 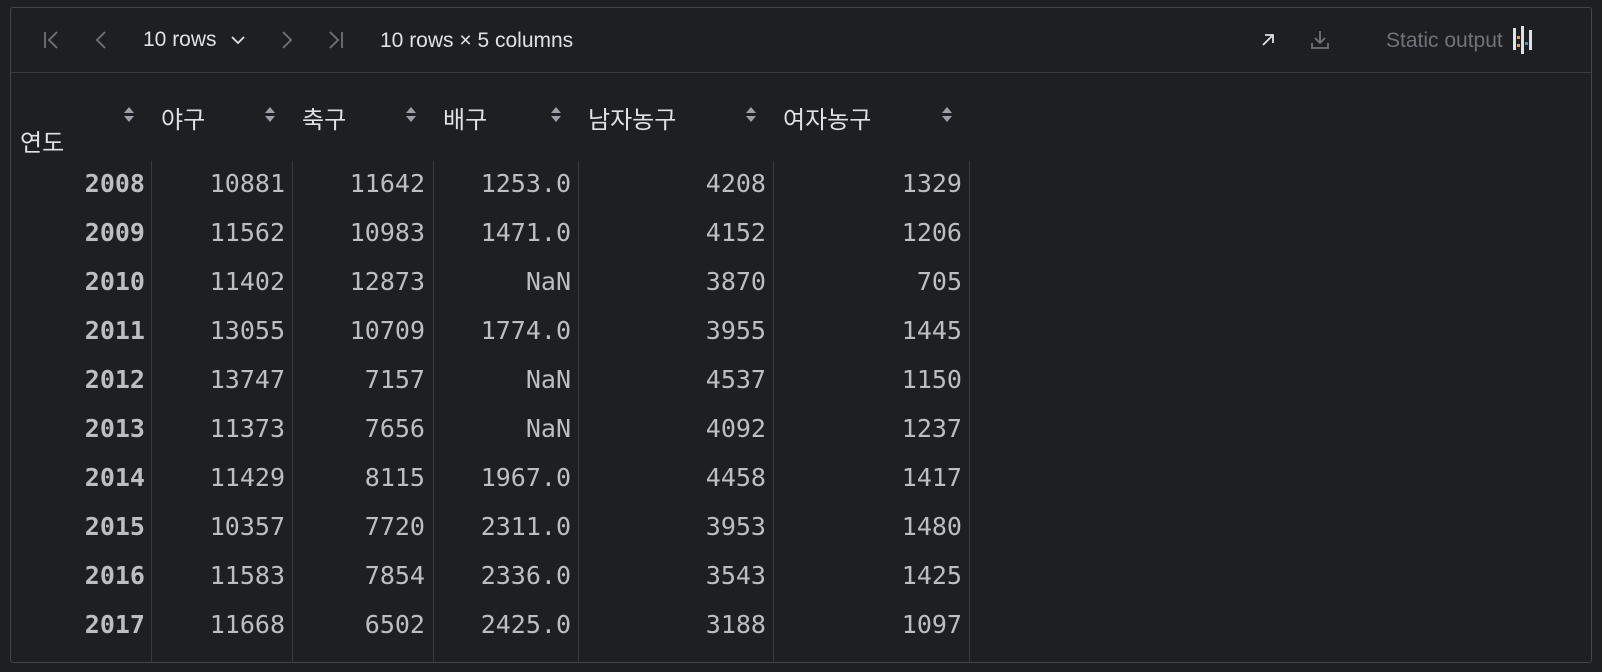 What do you see at coordinates (387, 232) in the screenshot?
I see `table-cell: 10983` at bounding box center [387, 232].